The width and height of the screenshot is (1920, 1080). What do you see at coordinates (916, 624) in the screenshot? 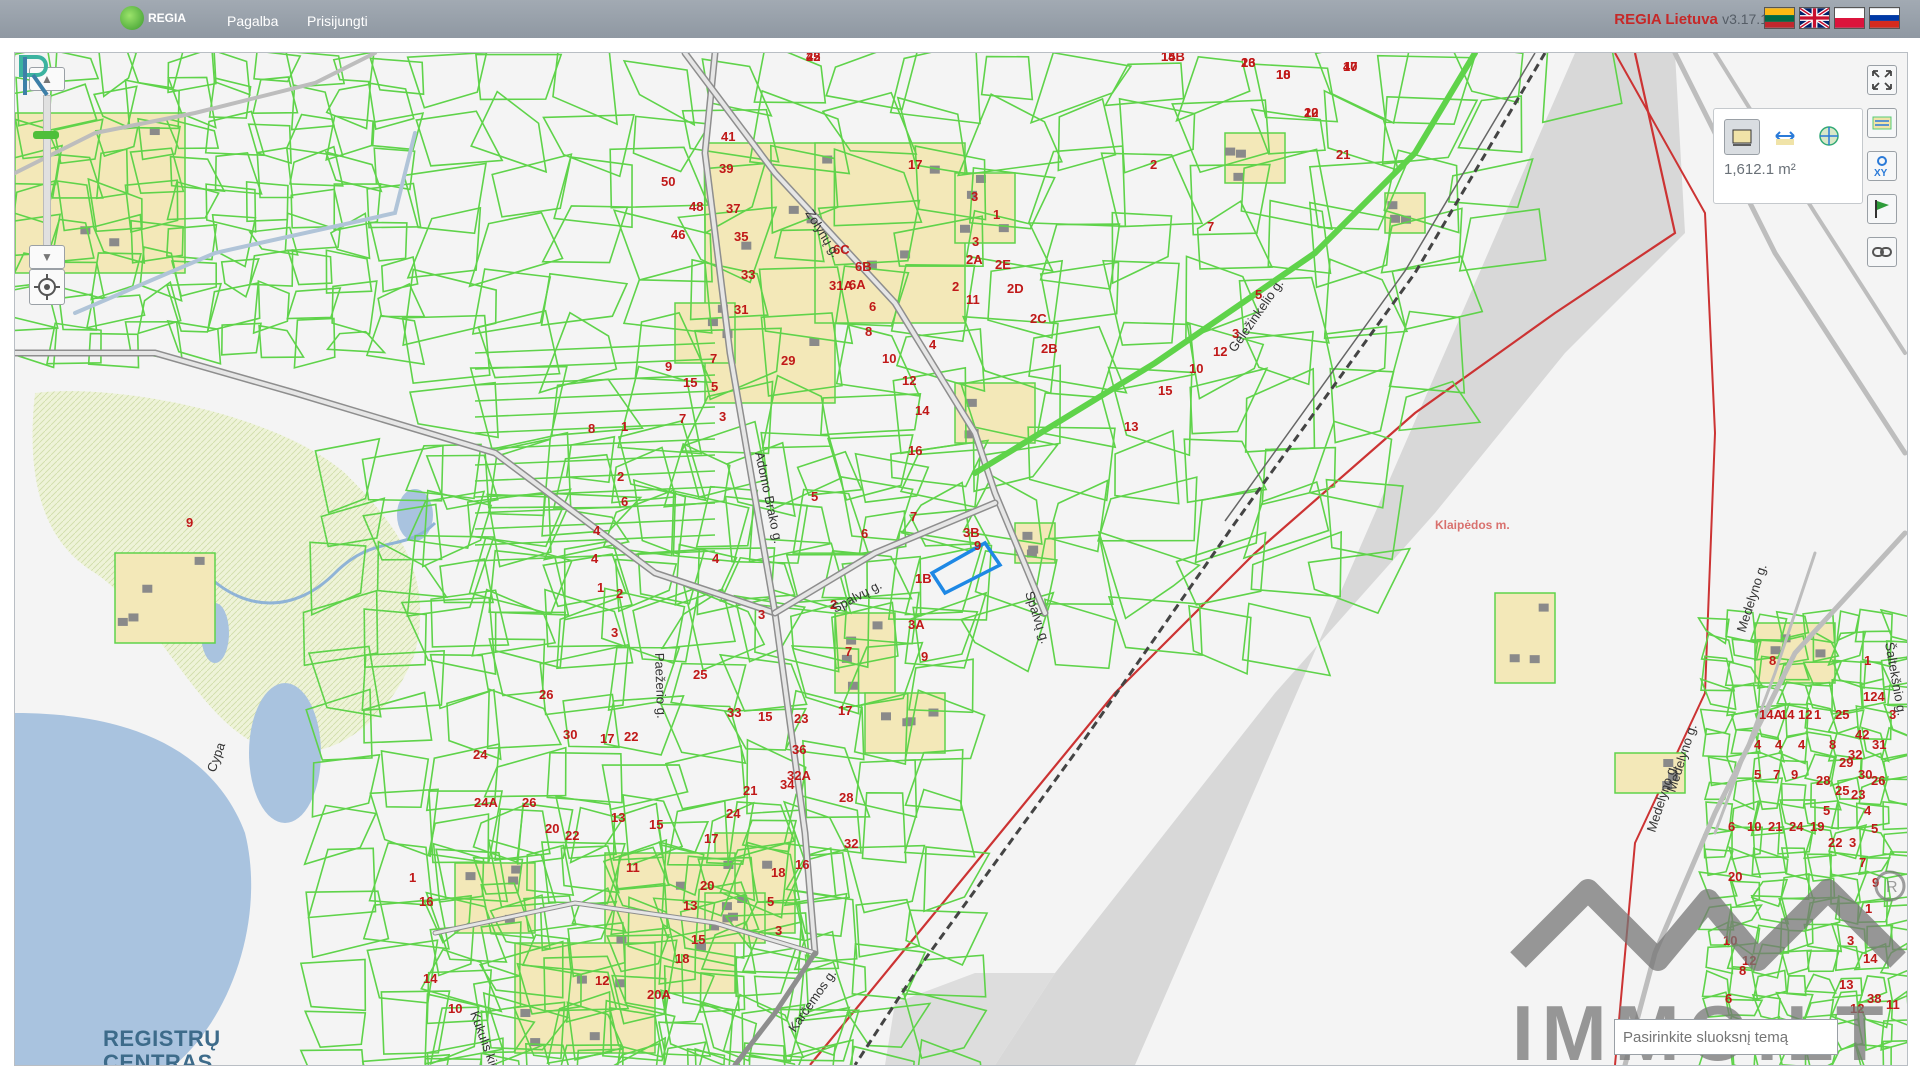
I see `parcel-number: 3A` at bounding box center [916, 624].